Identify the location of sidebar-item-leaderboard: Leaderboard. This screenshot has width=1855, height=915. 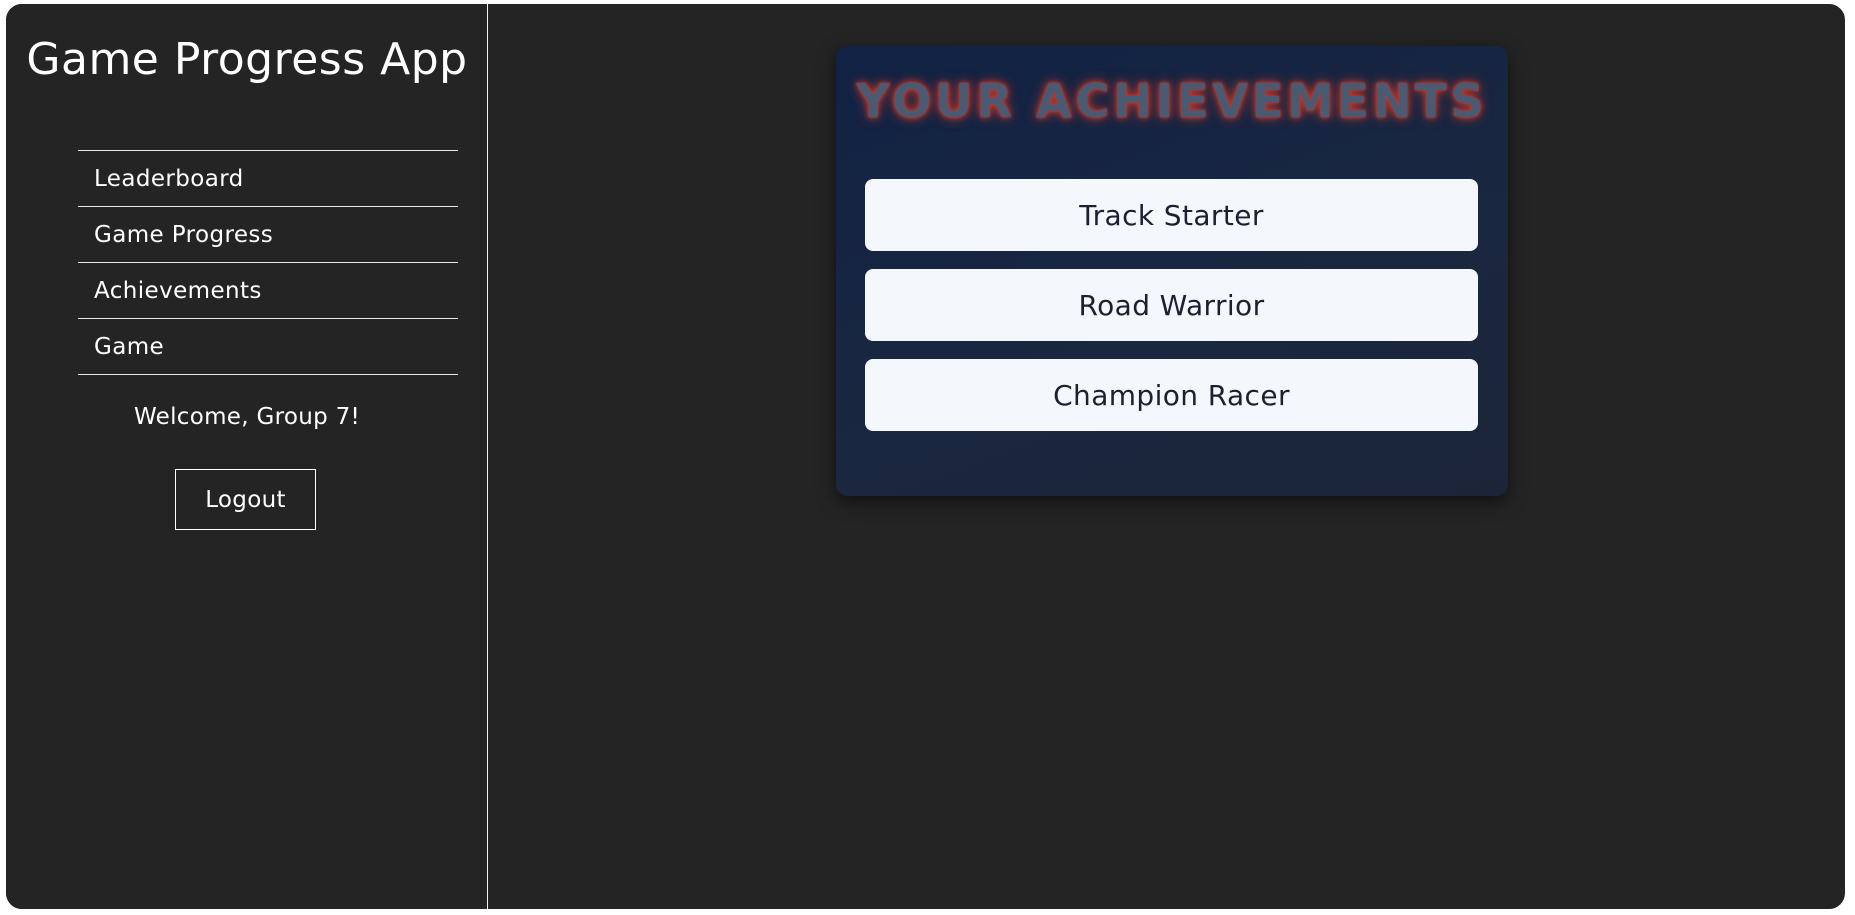
(268, 179).